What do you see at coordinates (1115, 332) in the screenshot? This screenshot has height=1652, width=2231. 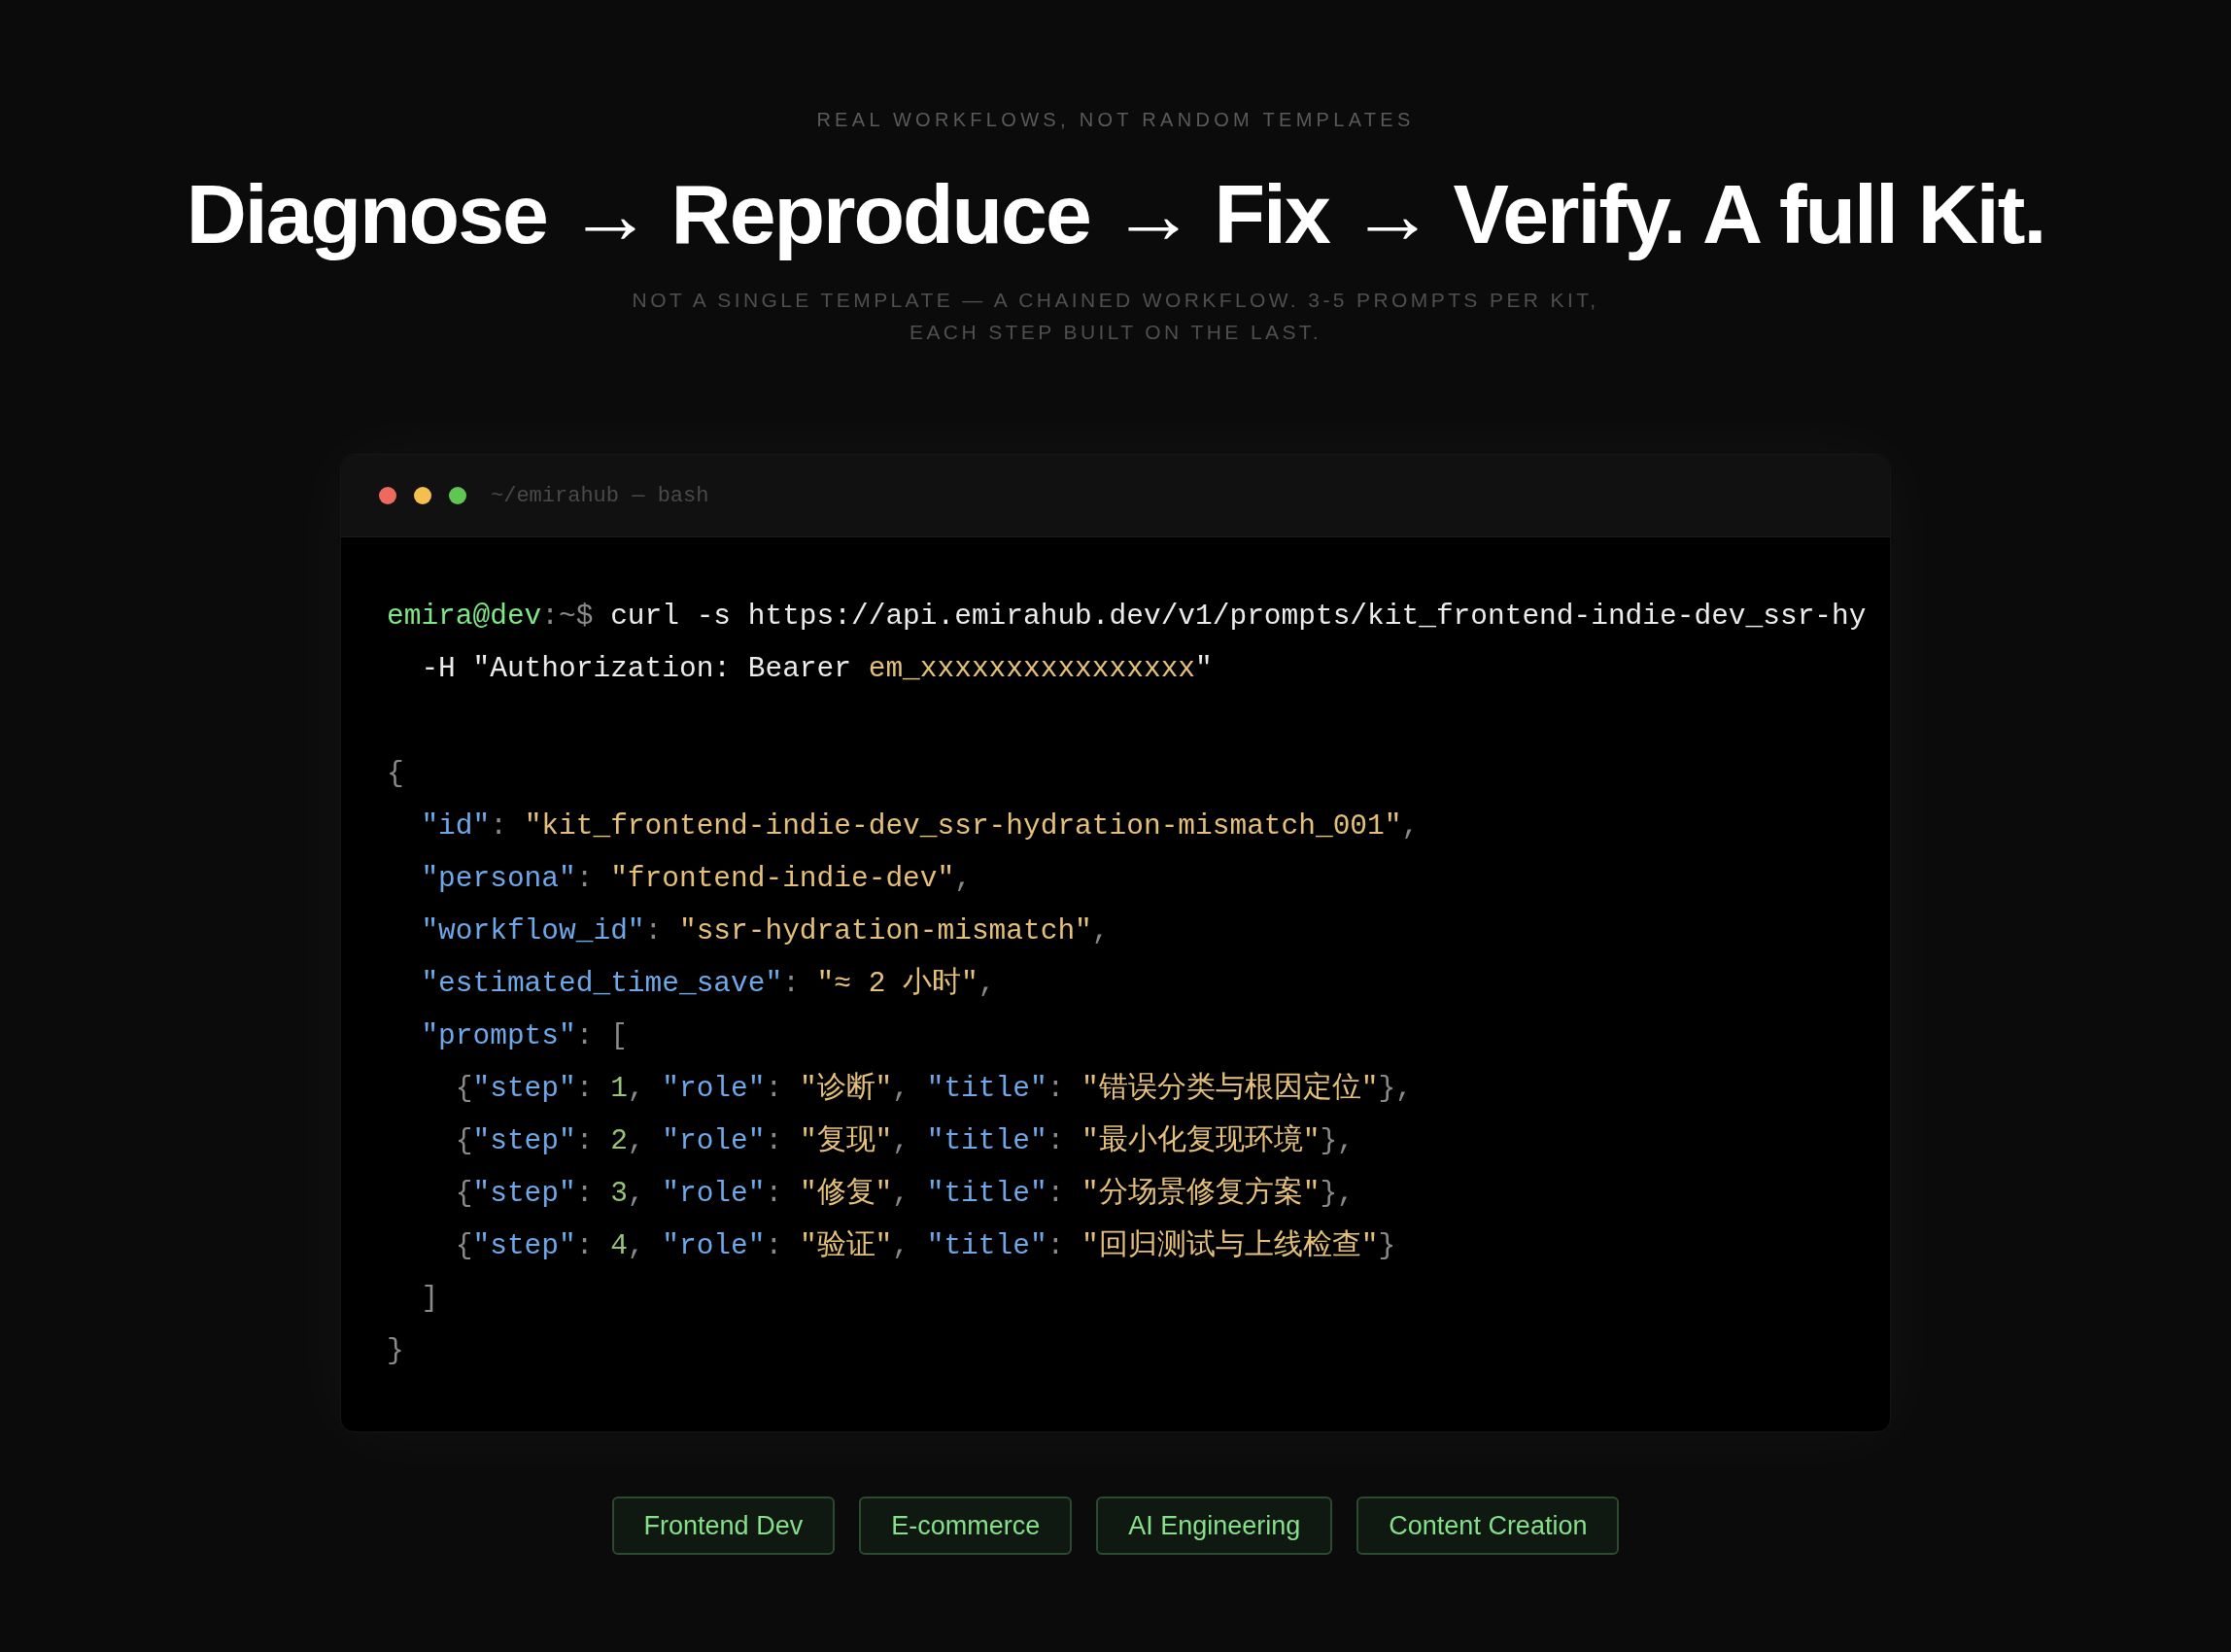 I see `subtitle-text: EACH STEP BUILT ON THE LAST.` at bounding box center [1115, 332].